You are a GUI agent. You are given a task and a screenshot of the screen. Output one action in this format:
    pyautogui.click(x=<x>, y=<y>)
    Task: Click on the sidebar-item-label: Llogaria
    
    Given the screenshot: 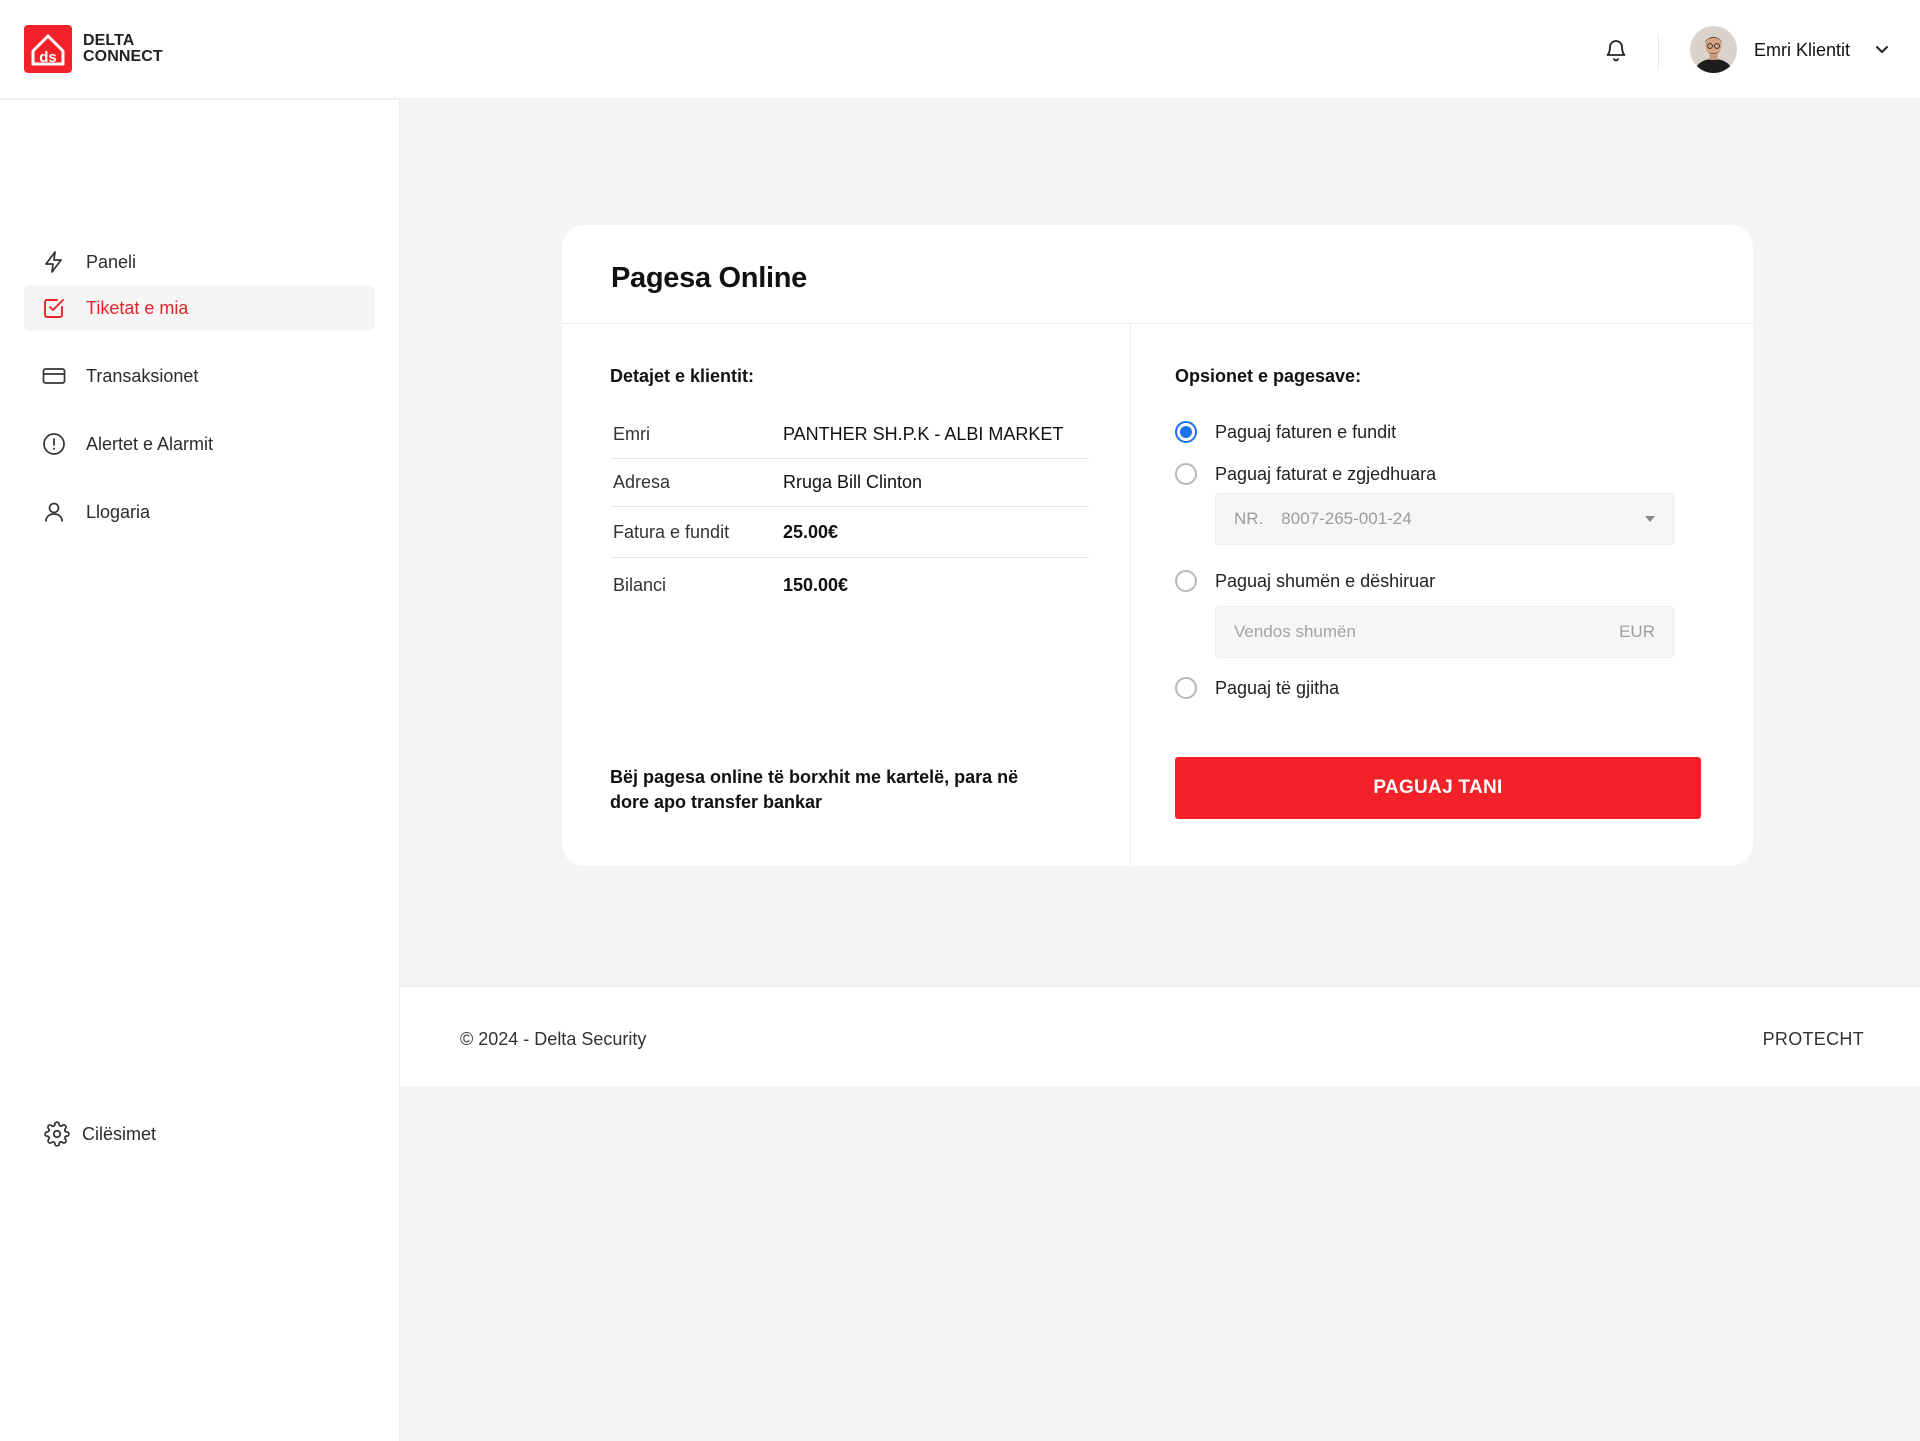 What is the action you would take?
    pyautogui.click(x=118, y=511)
    